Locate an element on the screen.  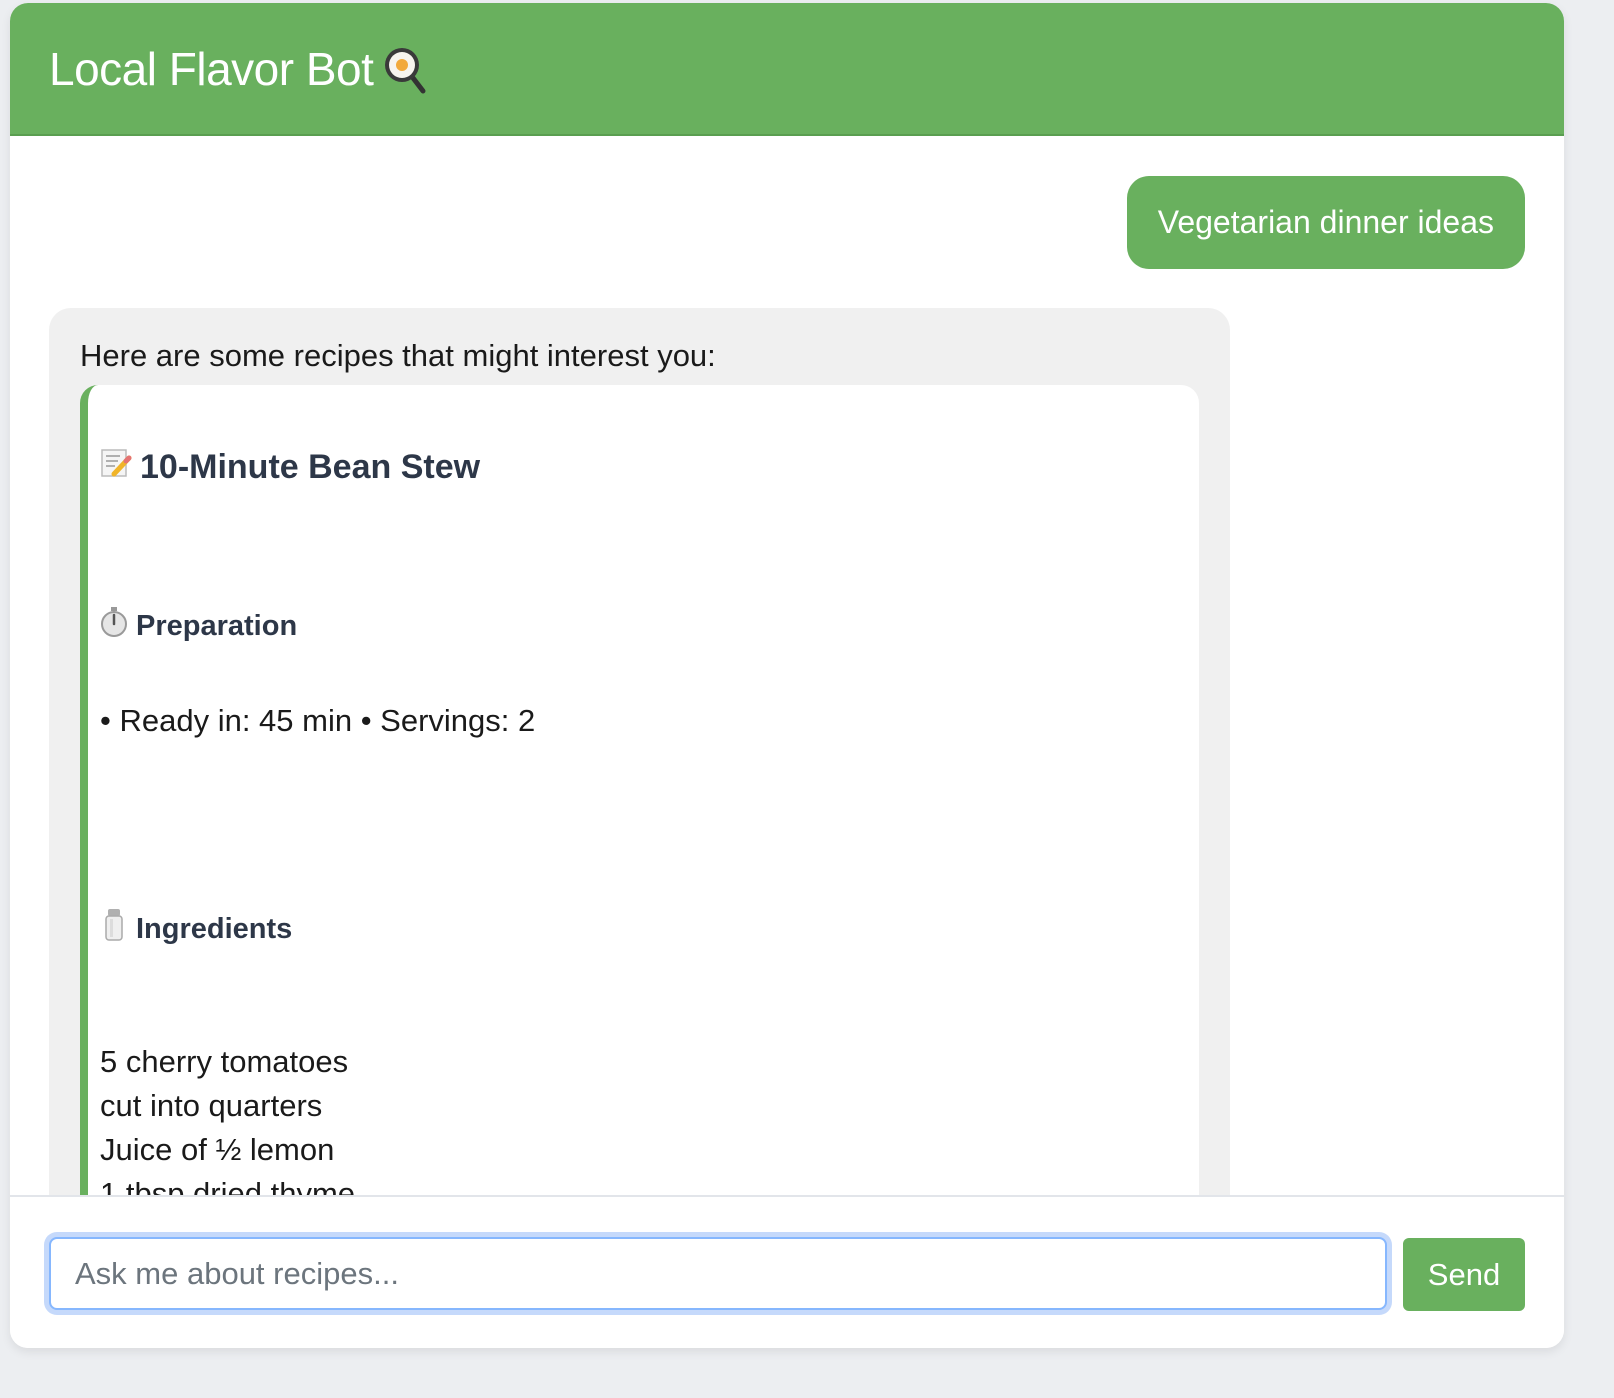
ingredient-item: 5 cherry tomatoes is located at coordinates (224, 1061).